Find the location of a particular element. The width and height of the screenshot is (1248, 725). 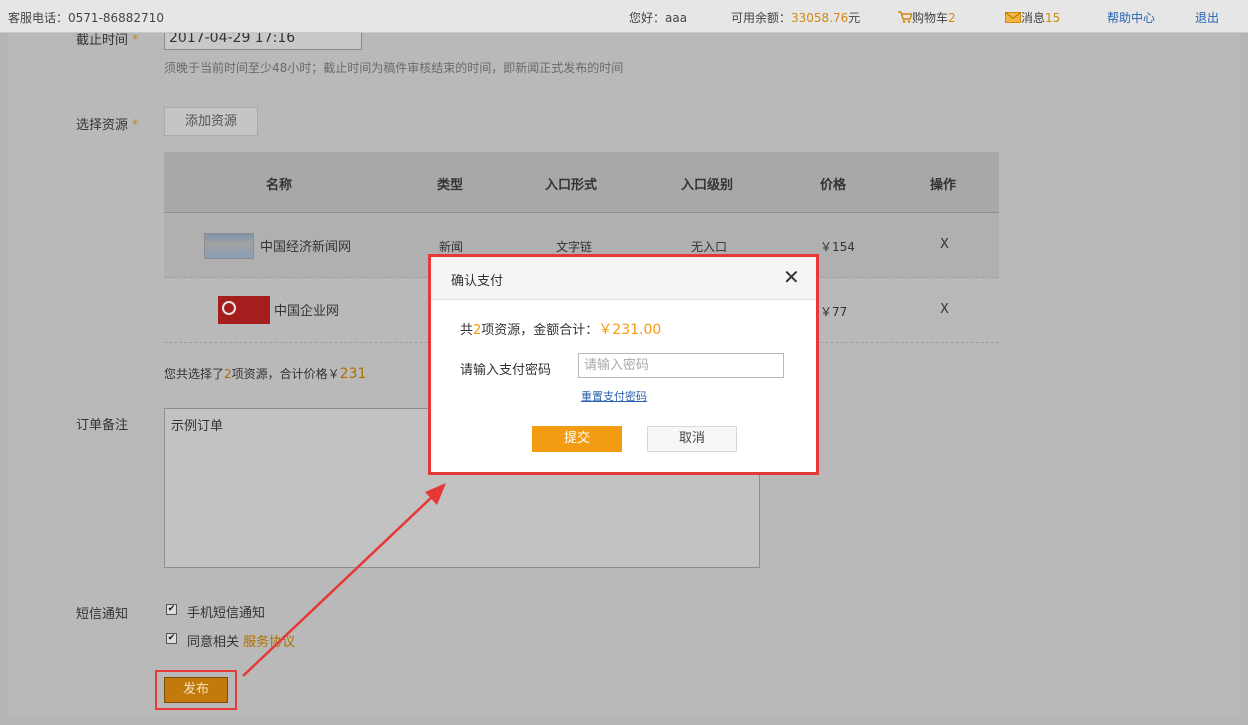

note-label: 订单备注 is located at coordinates (102, 425).